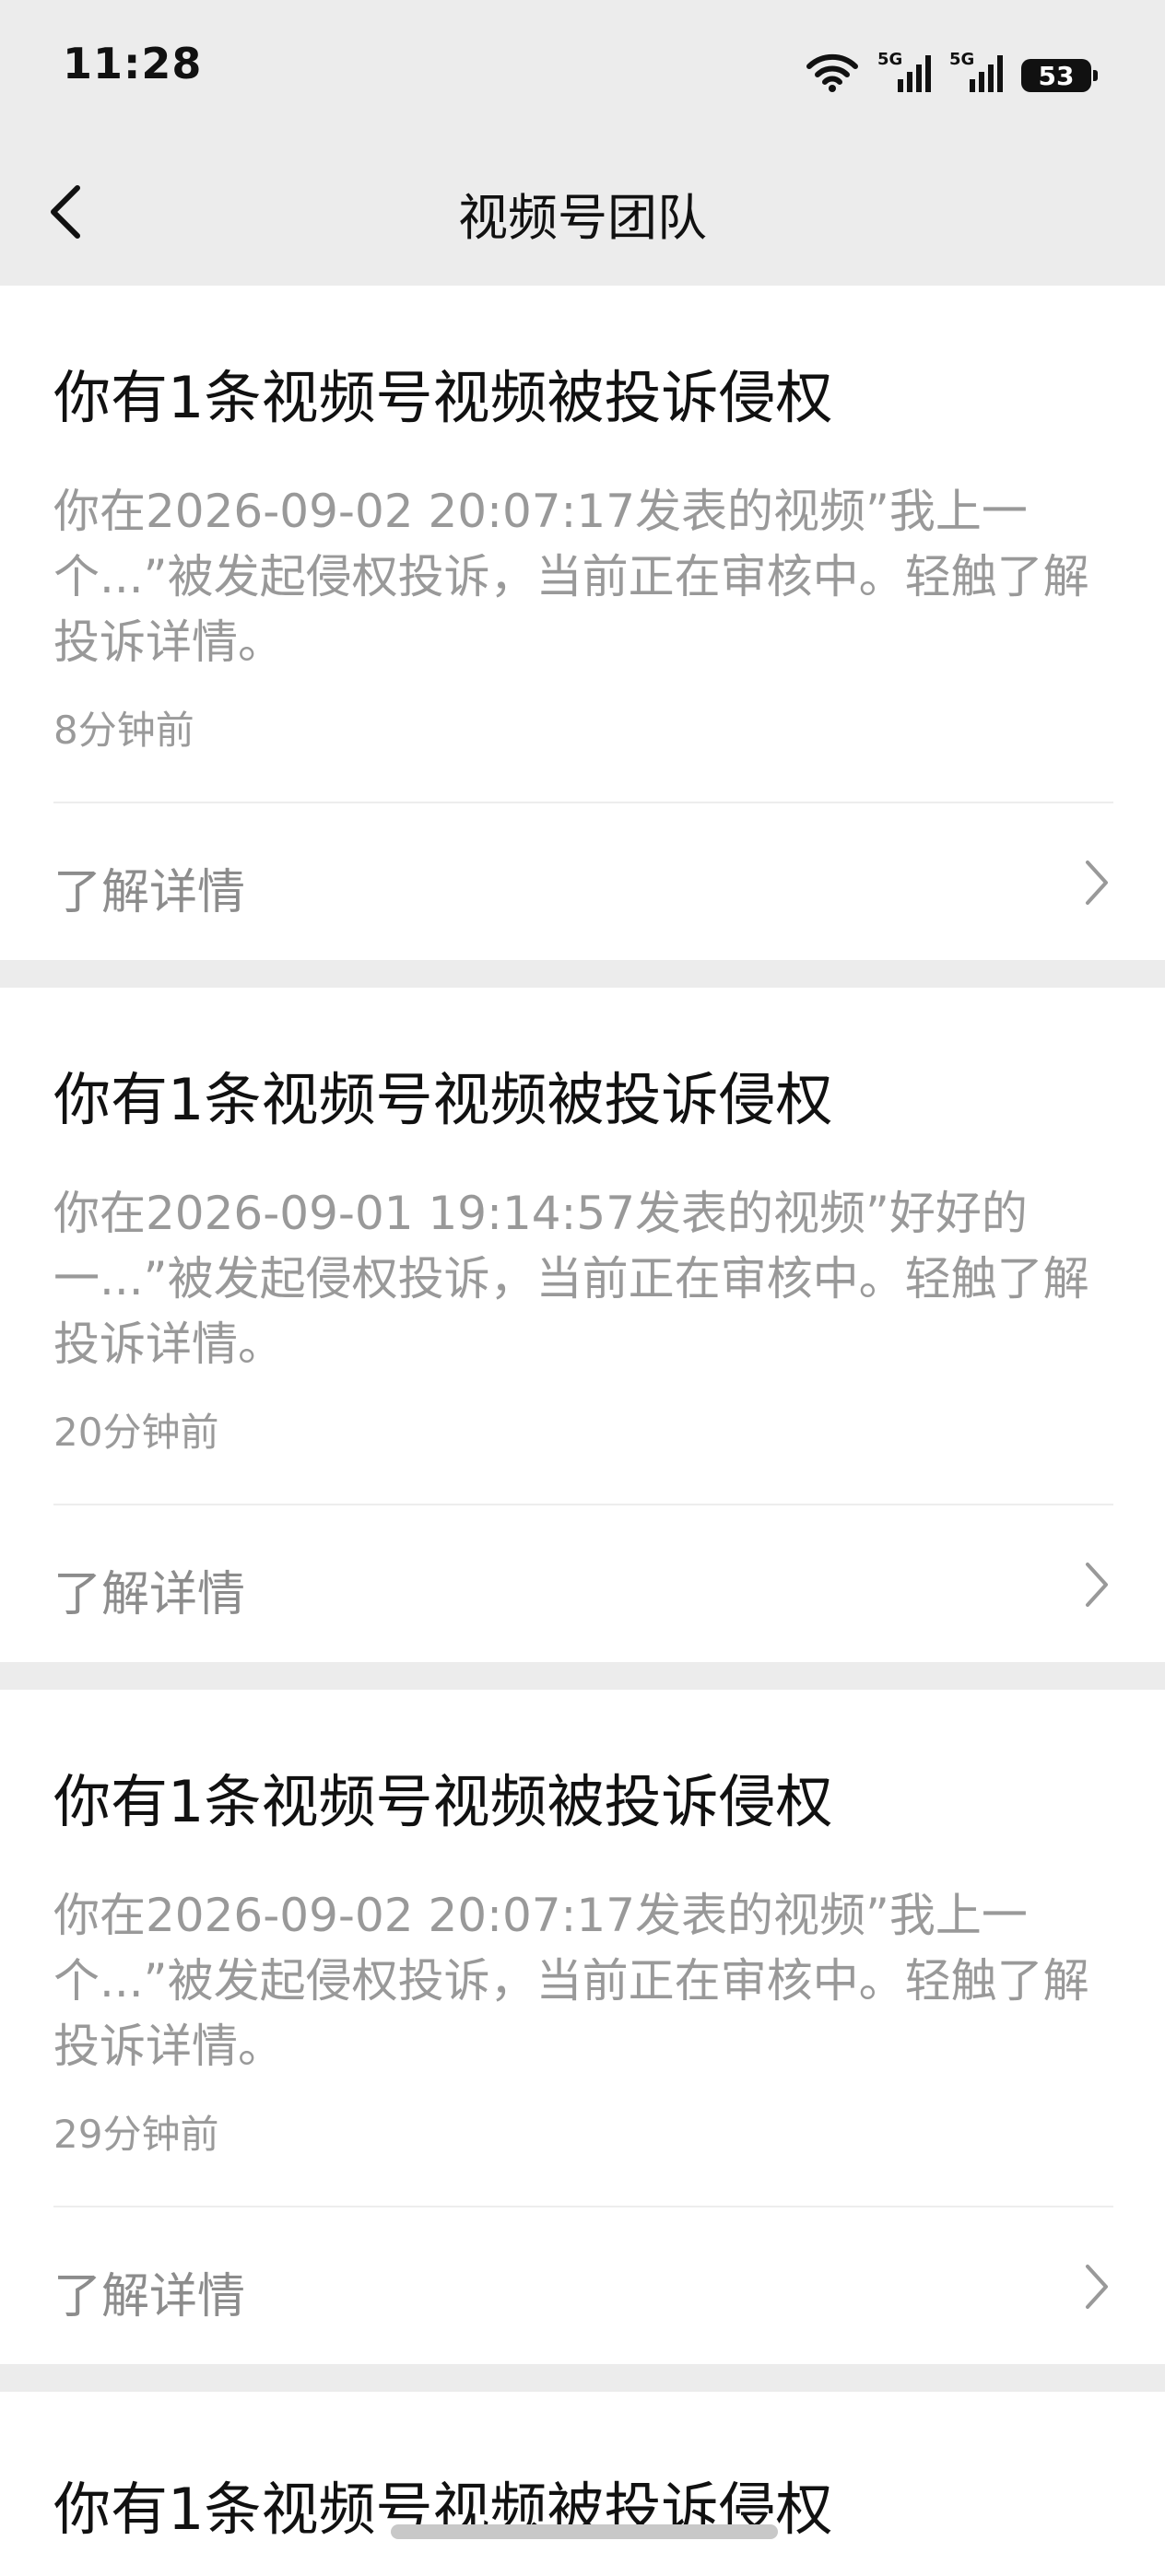 This screenshot has width=1165, height=2576. What do you see at coordinates (136, 2135) in the screenshot?
I see `message-time: 29分钟前` at bounding box center [136, 2135].